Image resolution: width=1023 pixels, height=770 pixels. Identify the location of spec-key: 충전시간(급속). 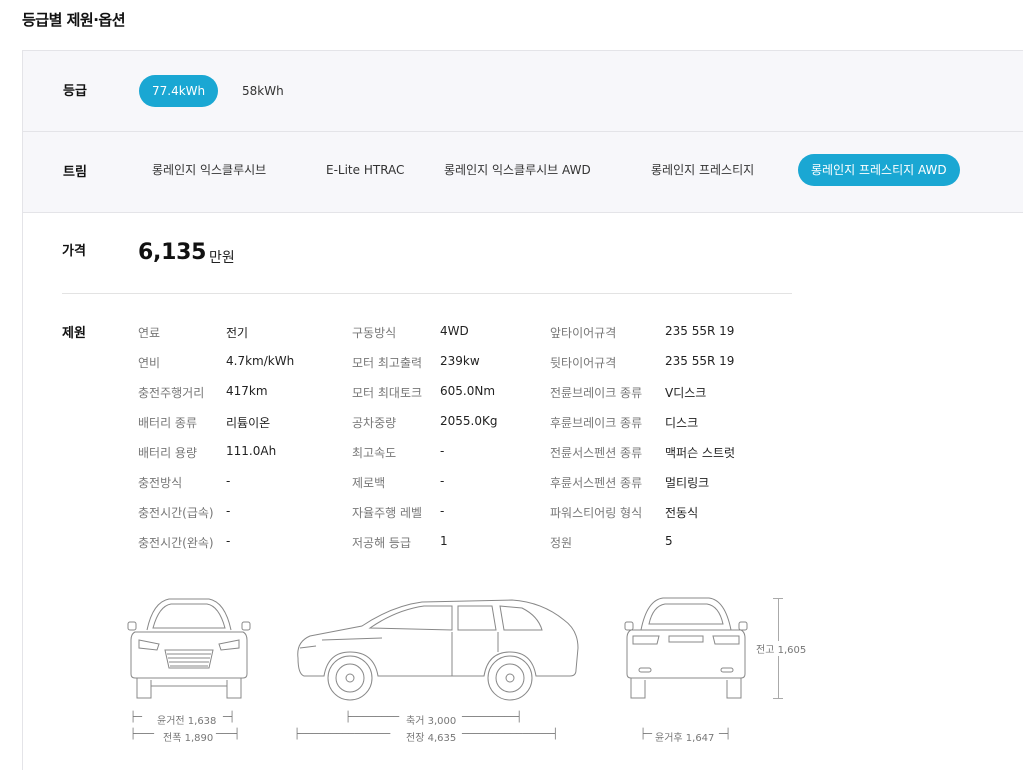
(176, 513).